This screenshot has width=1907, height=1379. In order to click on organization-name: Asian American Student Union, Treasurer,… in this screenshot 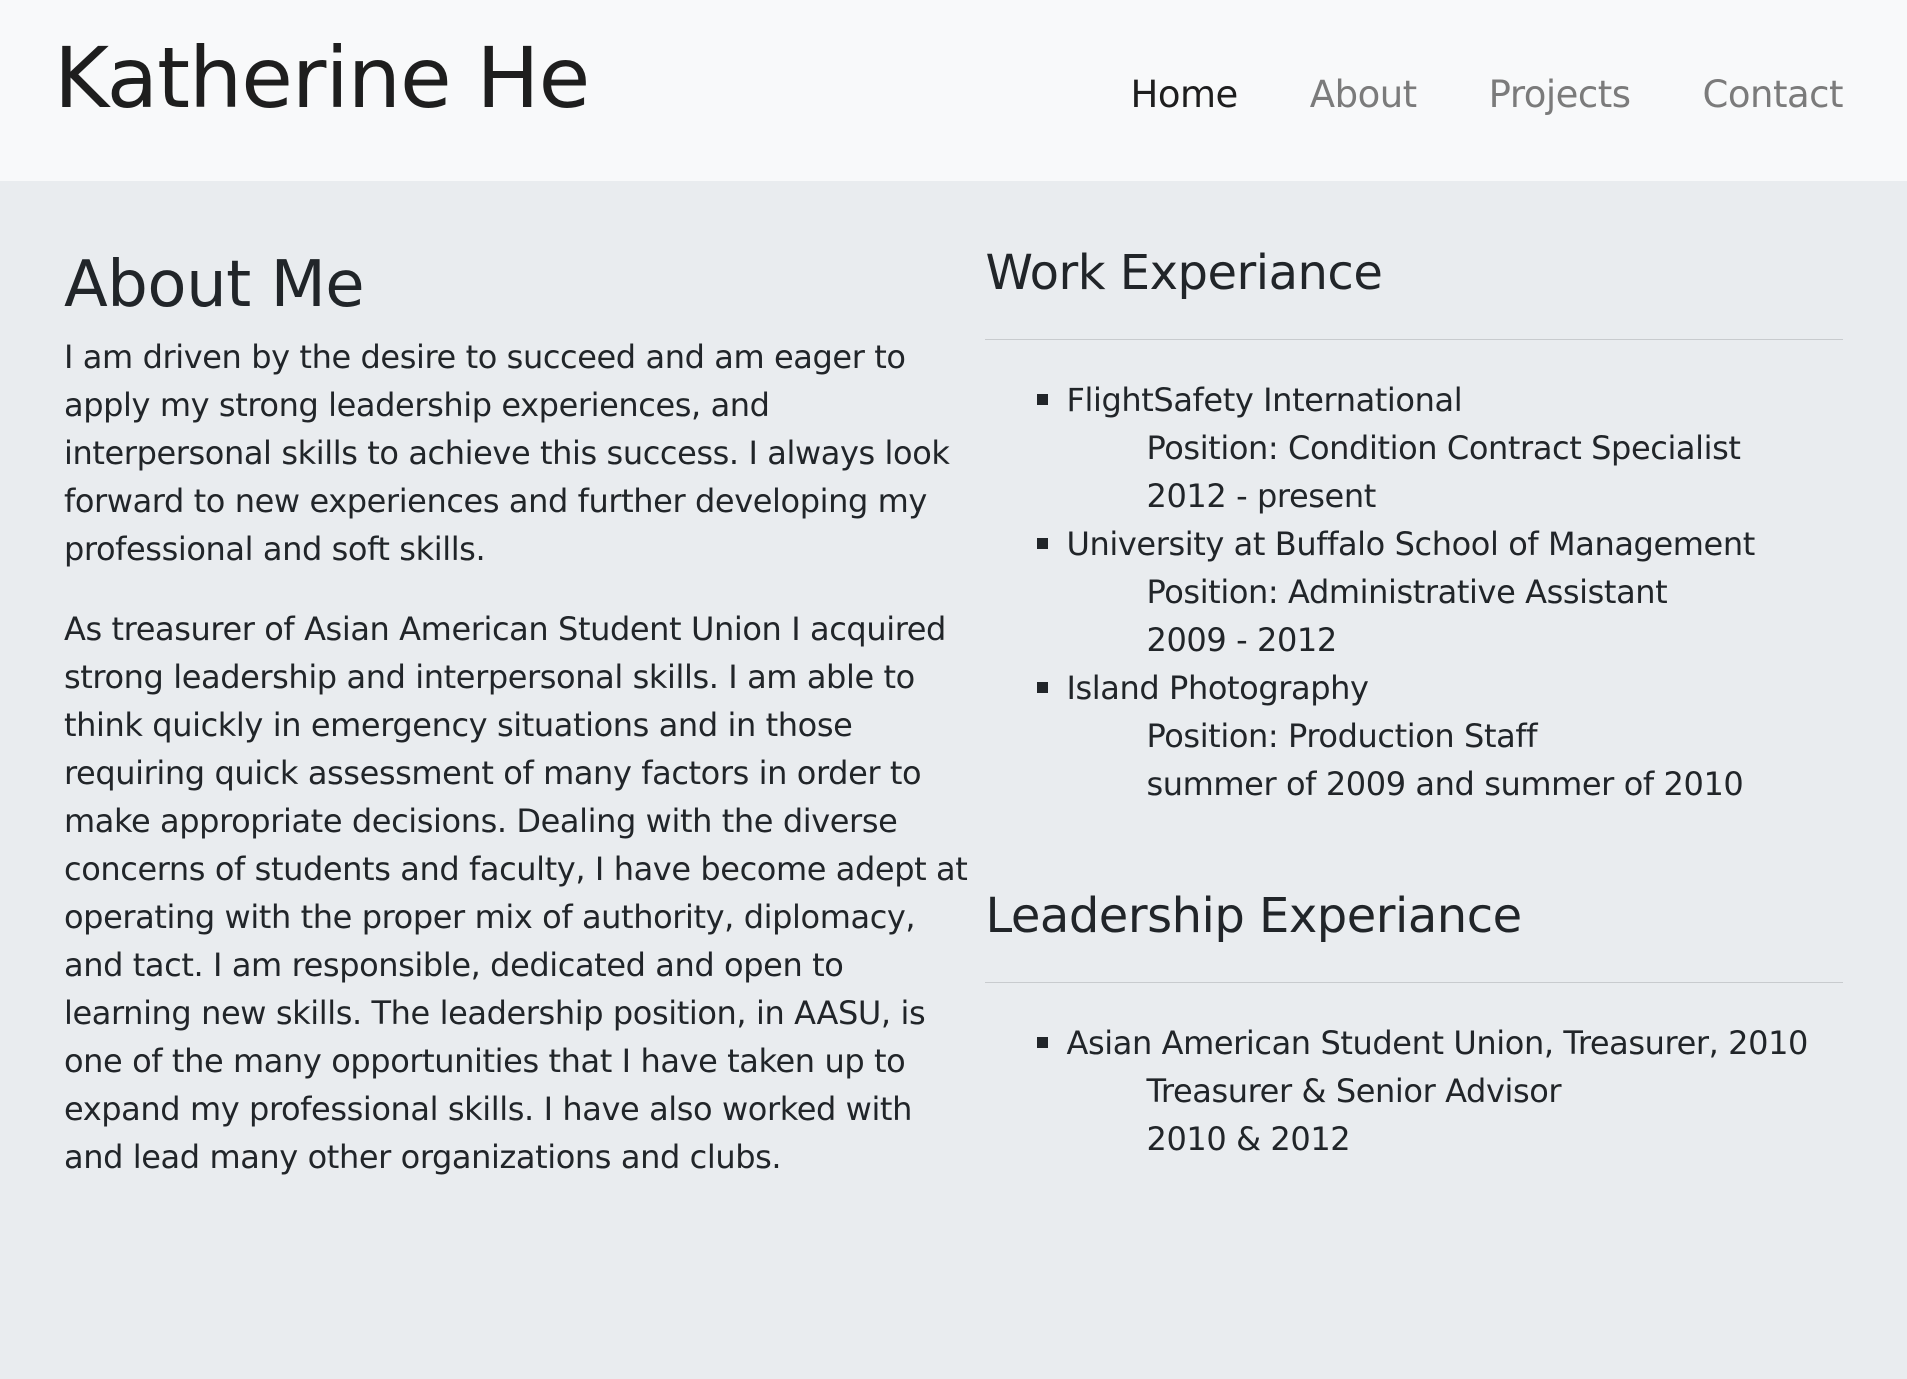, I will do `click(1437, 1043)`.